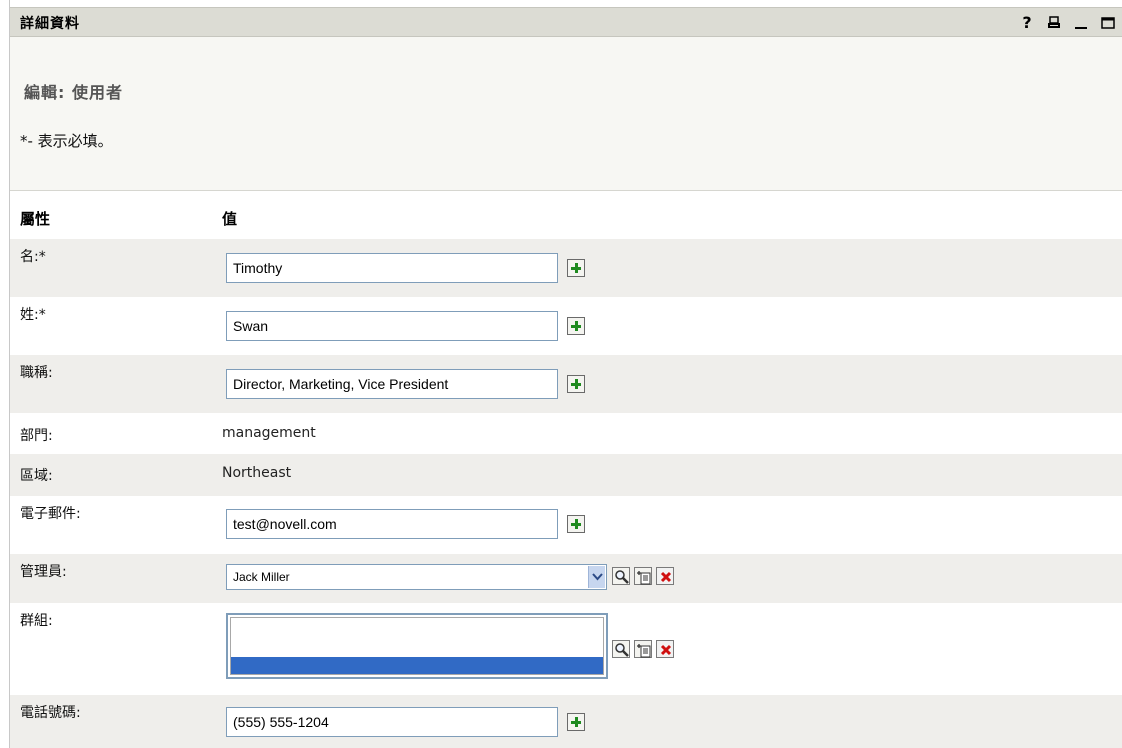 Image resolution: width=1122 pixels, height=748 pixels. Describe the element at coordinates (1054, 23) in the screenshot. I see `print-icon` at that location.